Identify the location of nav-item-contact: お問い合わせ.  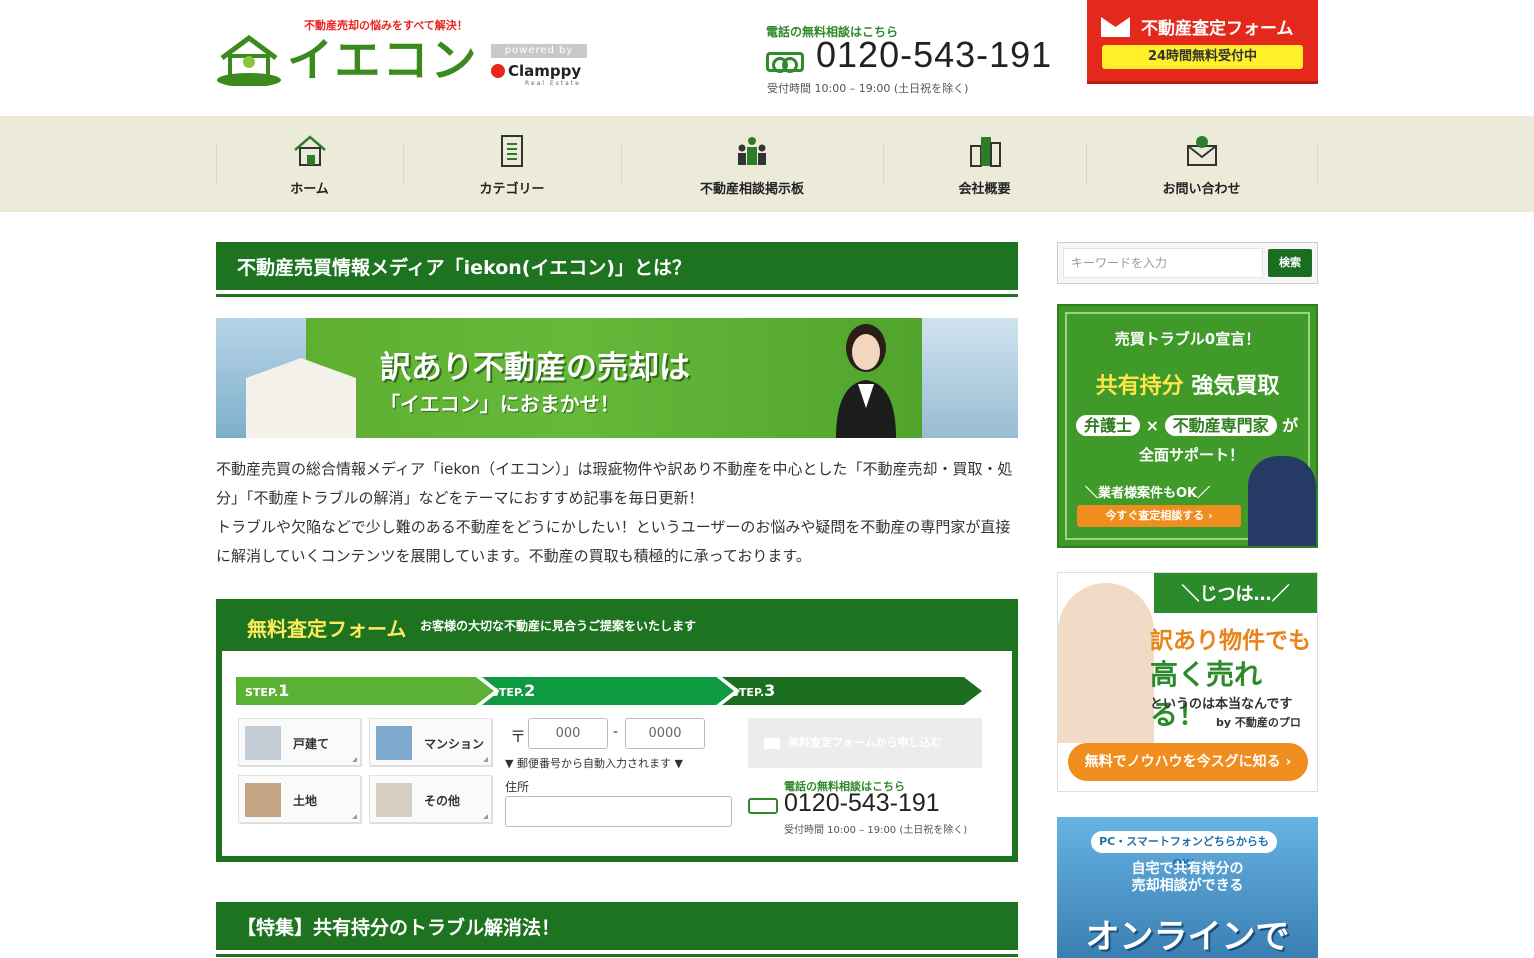
(1201, 164).